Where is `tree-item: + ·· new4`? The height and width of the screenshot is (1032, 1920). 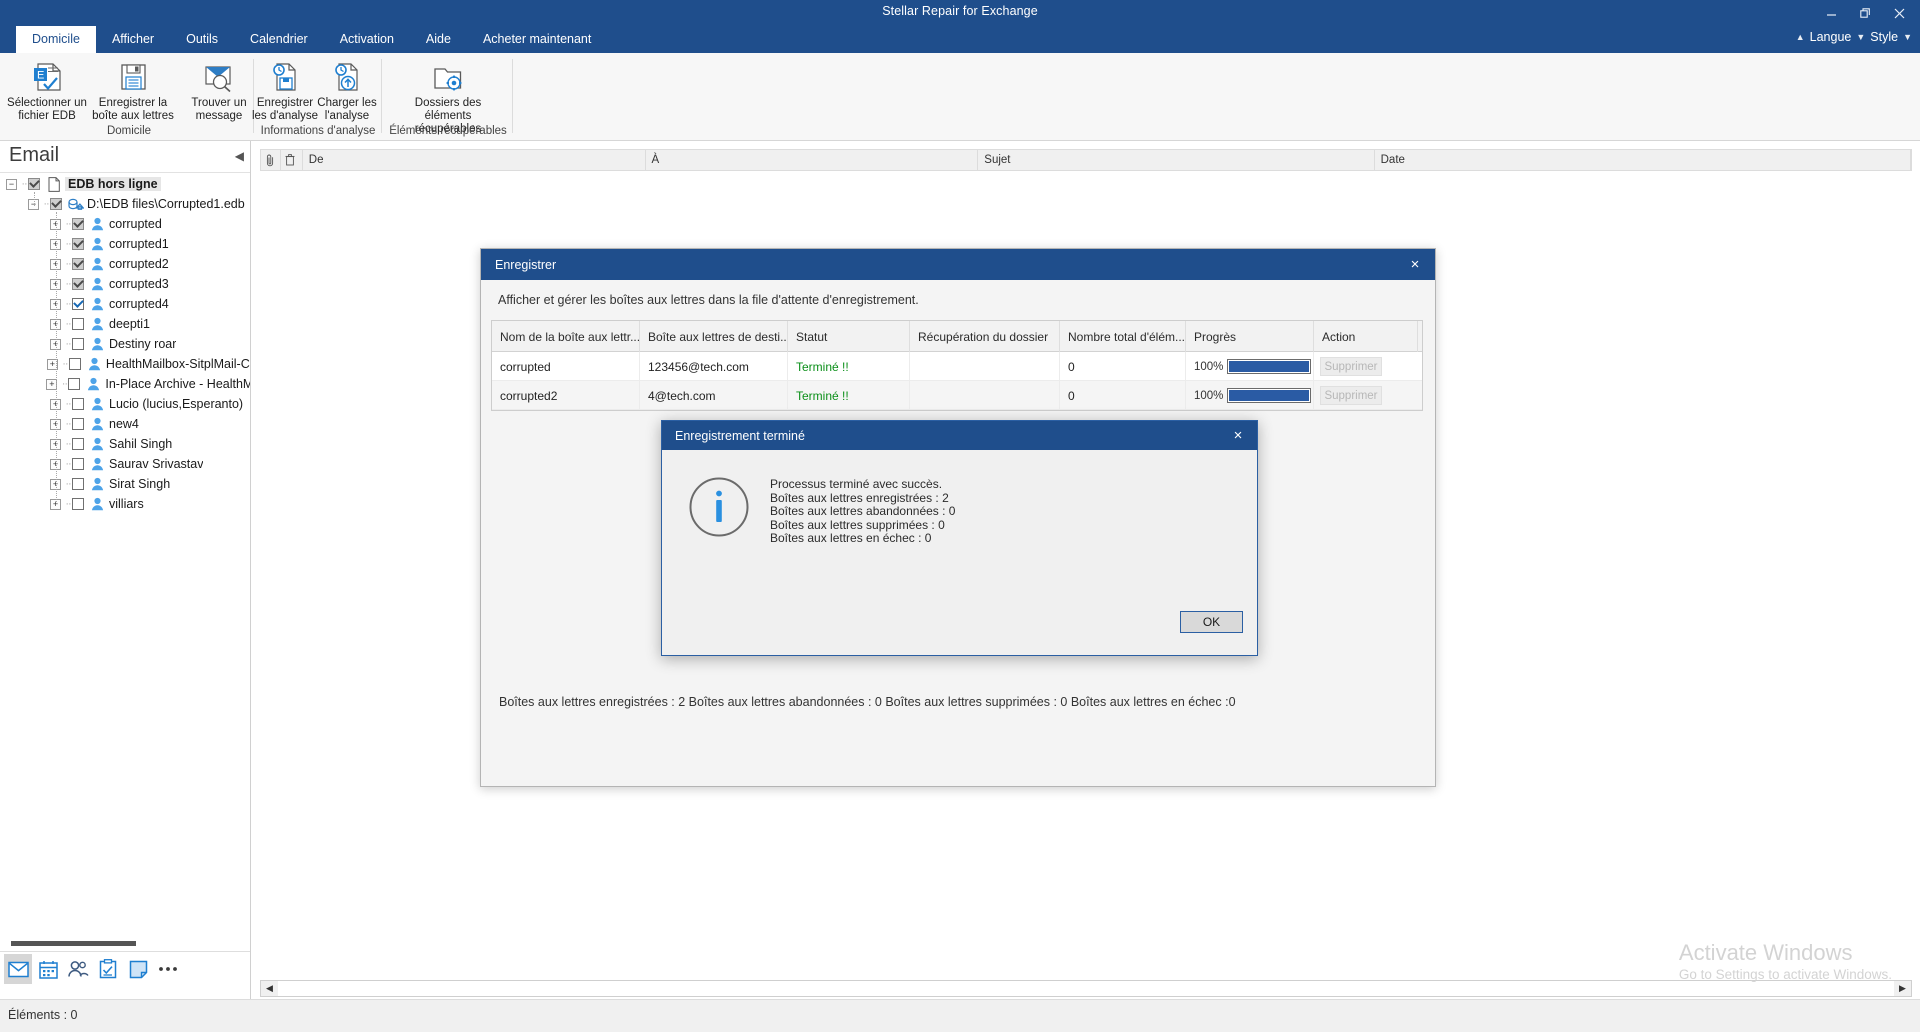 tree-item: + ·· new4 is located at coordinates (125, 424).